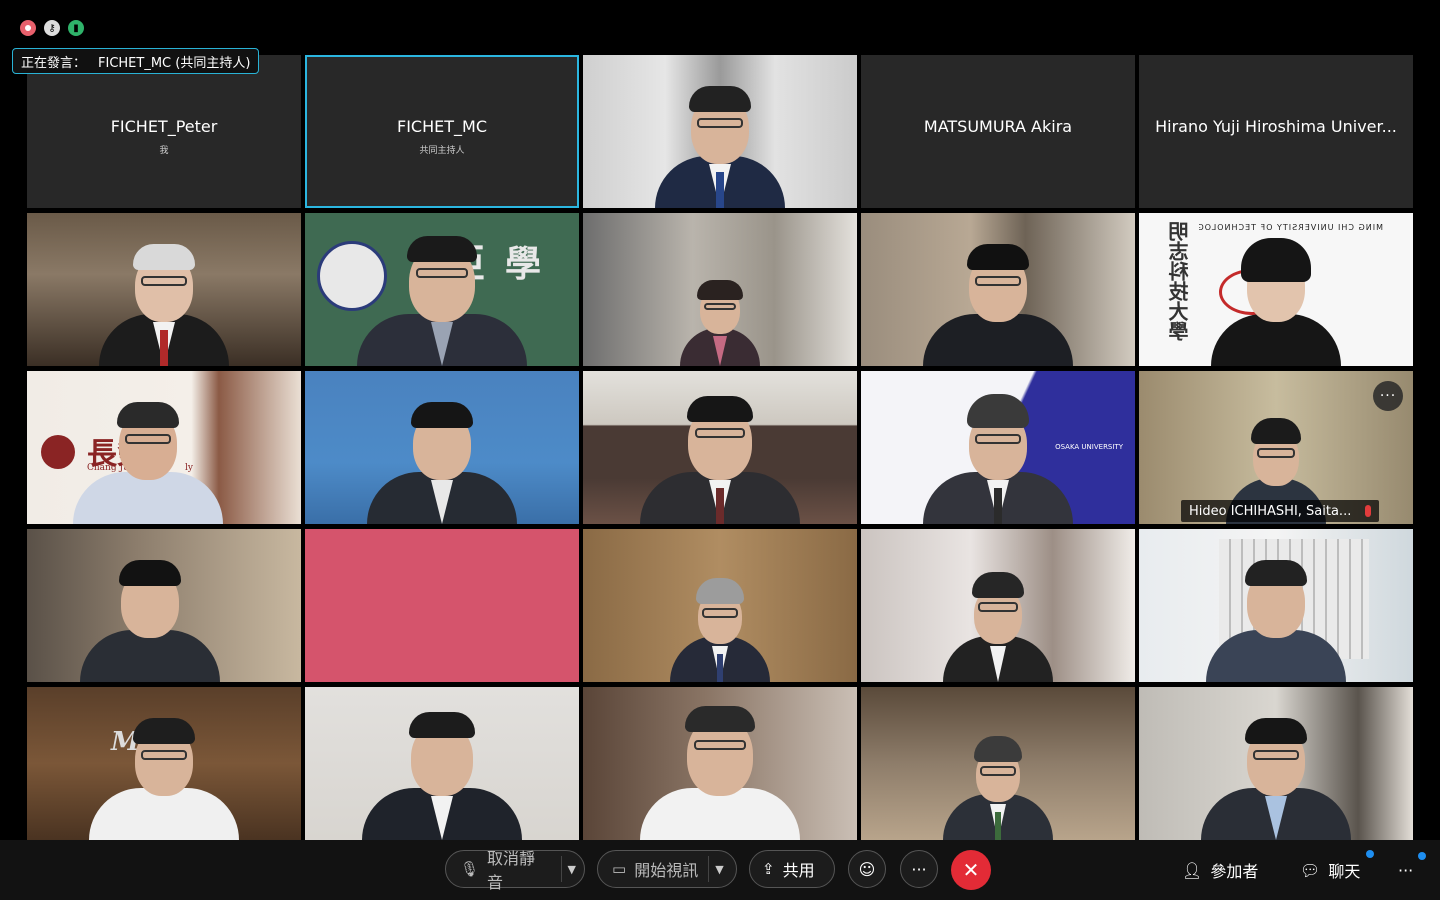 This screenshot has height=900, width=1440. Describe the element at coordinates (798, 870) in the screenshot. I see `share-label: 共用` at that location.